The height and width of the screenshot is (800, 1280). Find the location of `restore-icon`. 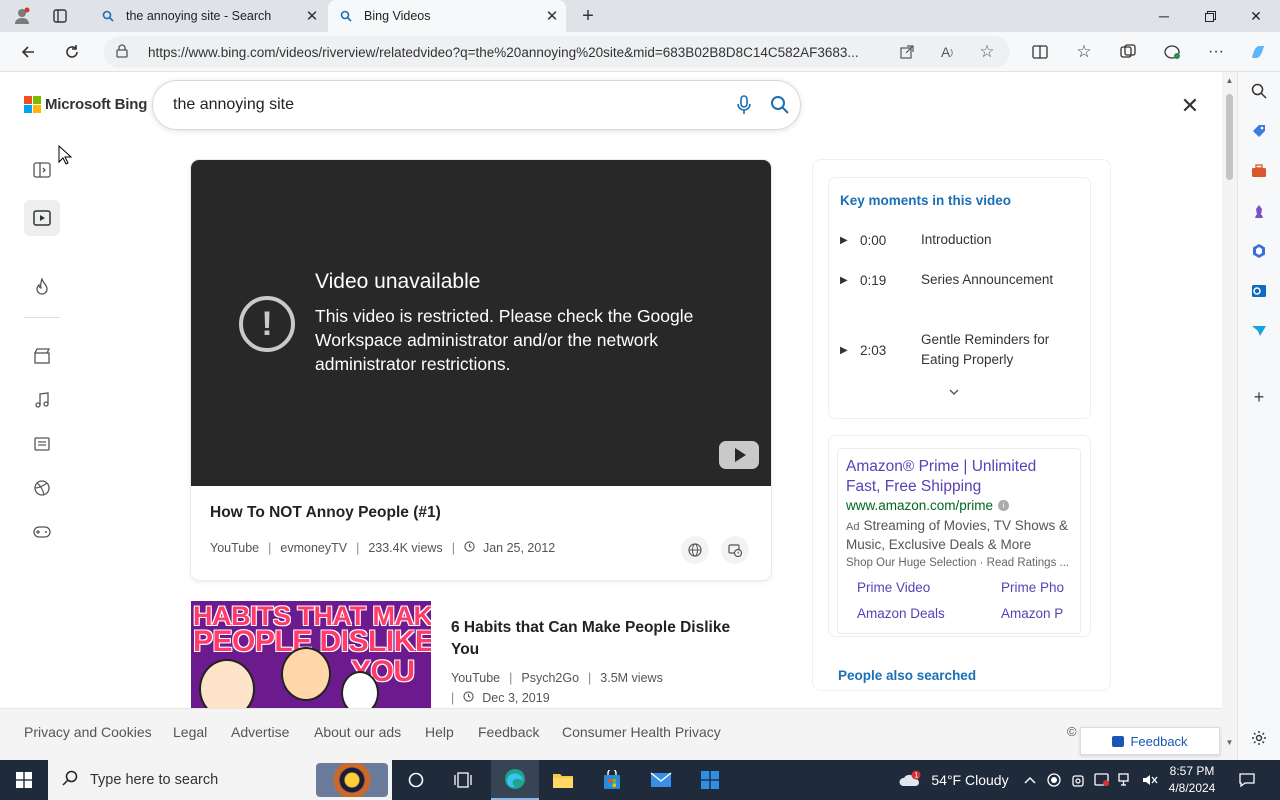

restore-icon is located at coordinates (1210, 16).